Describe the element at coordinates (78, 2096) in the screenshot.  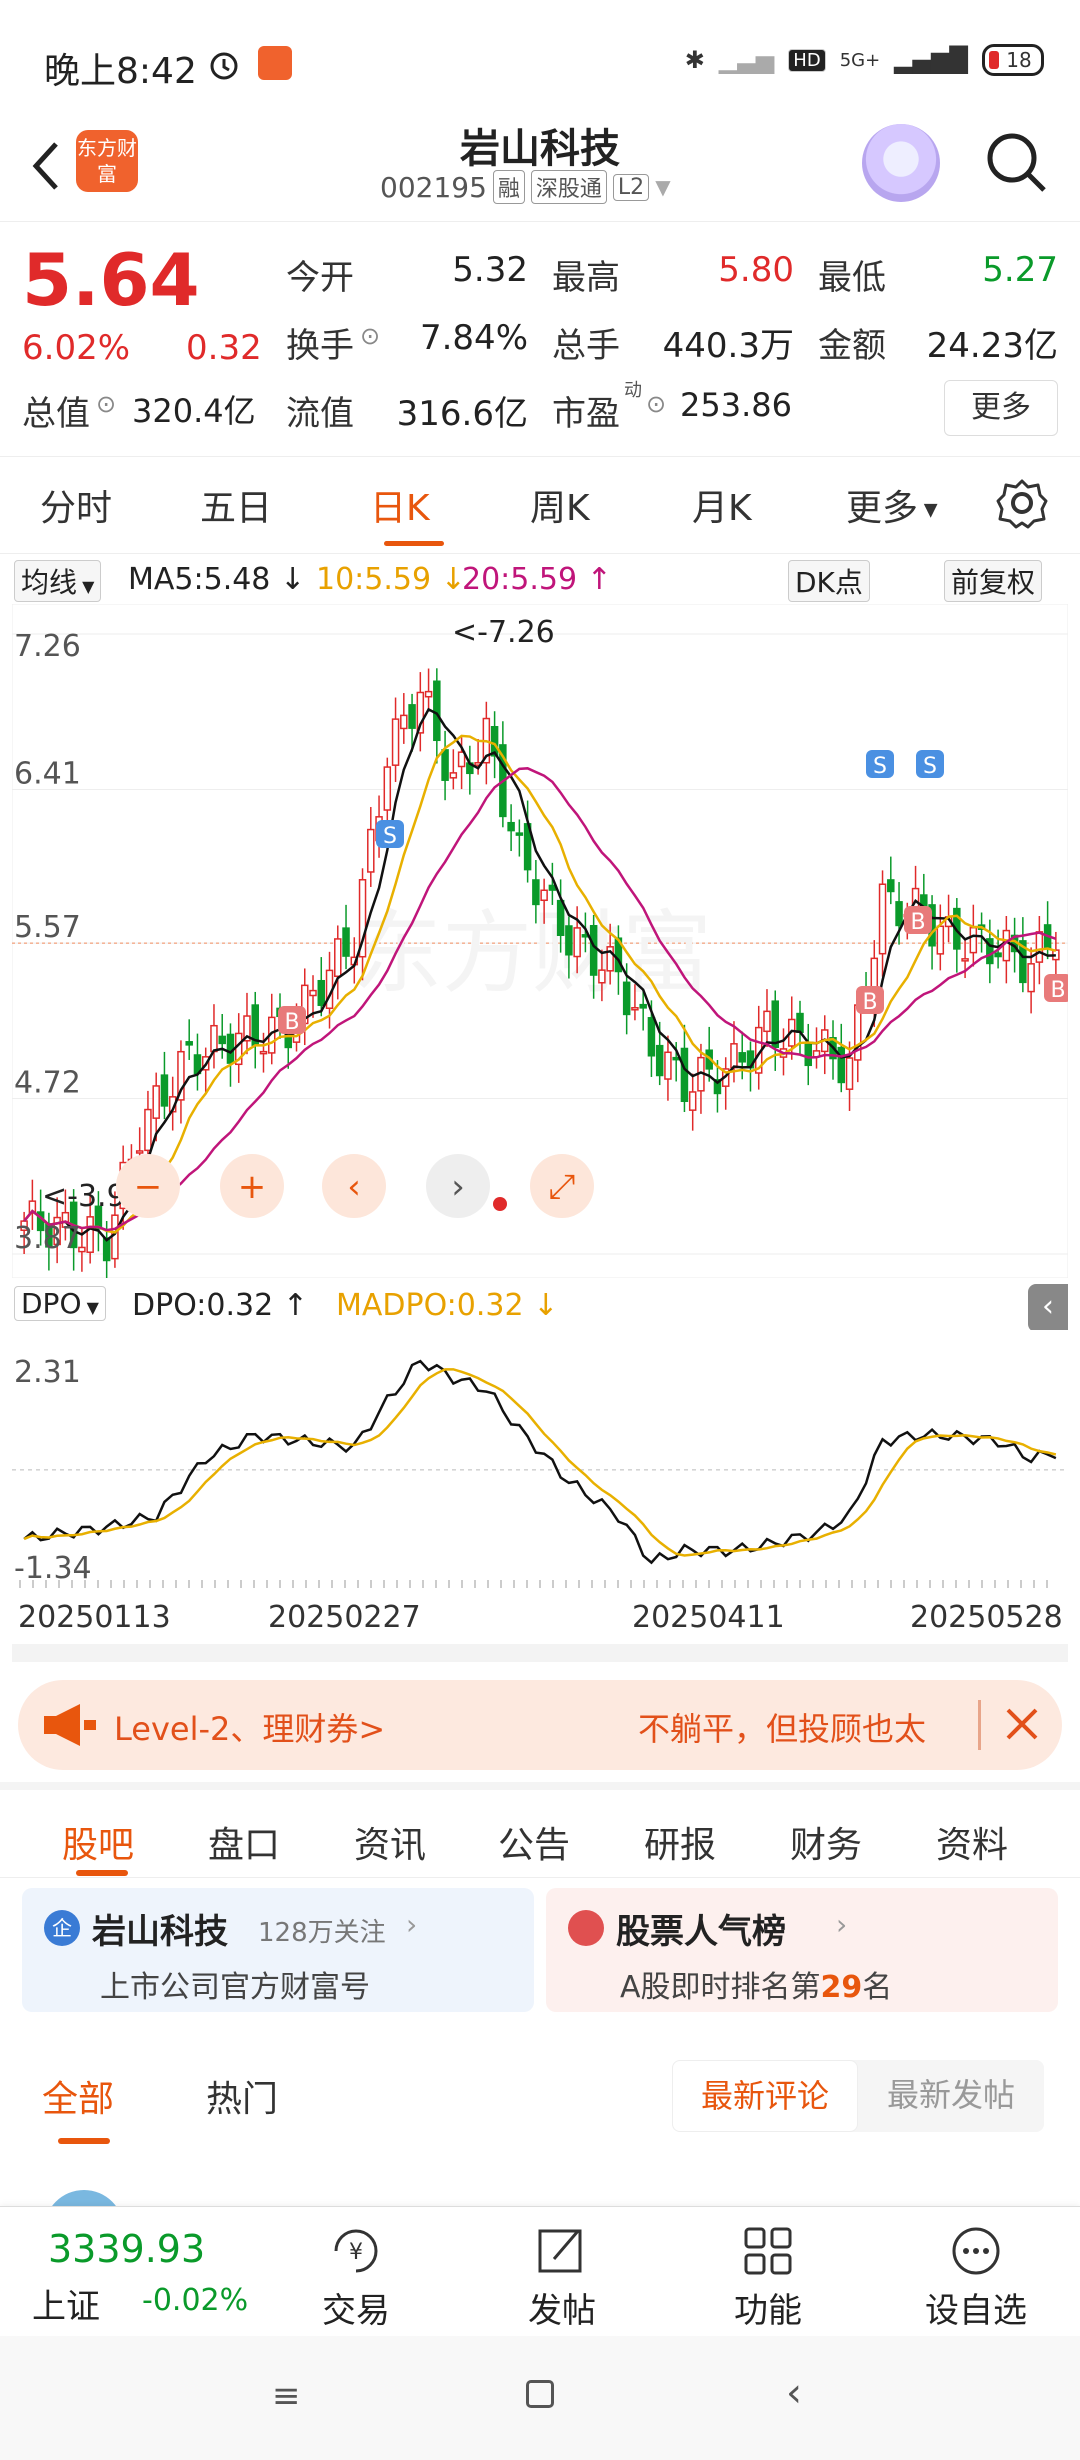
I see `tab-all: 全部` at that location.